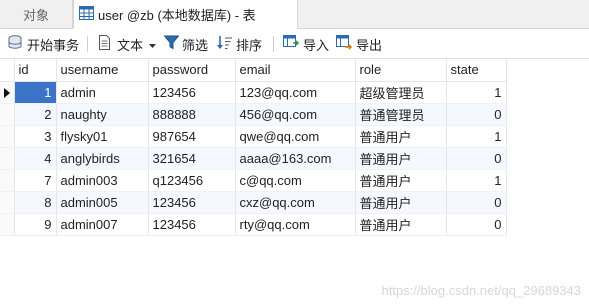  I want to click on cell-password: q123456, so click(192, 180).